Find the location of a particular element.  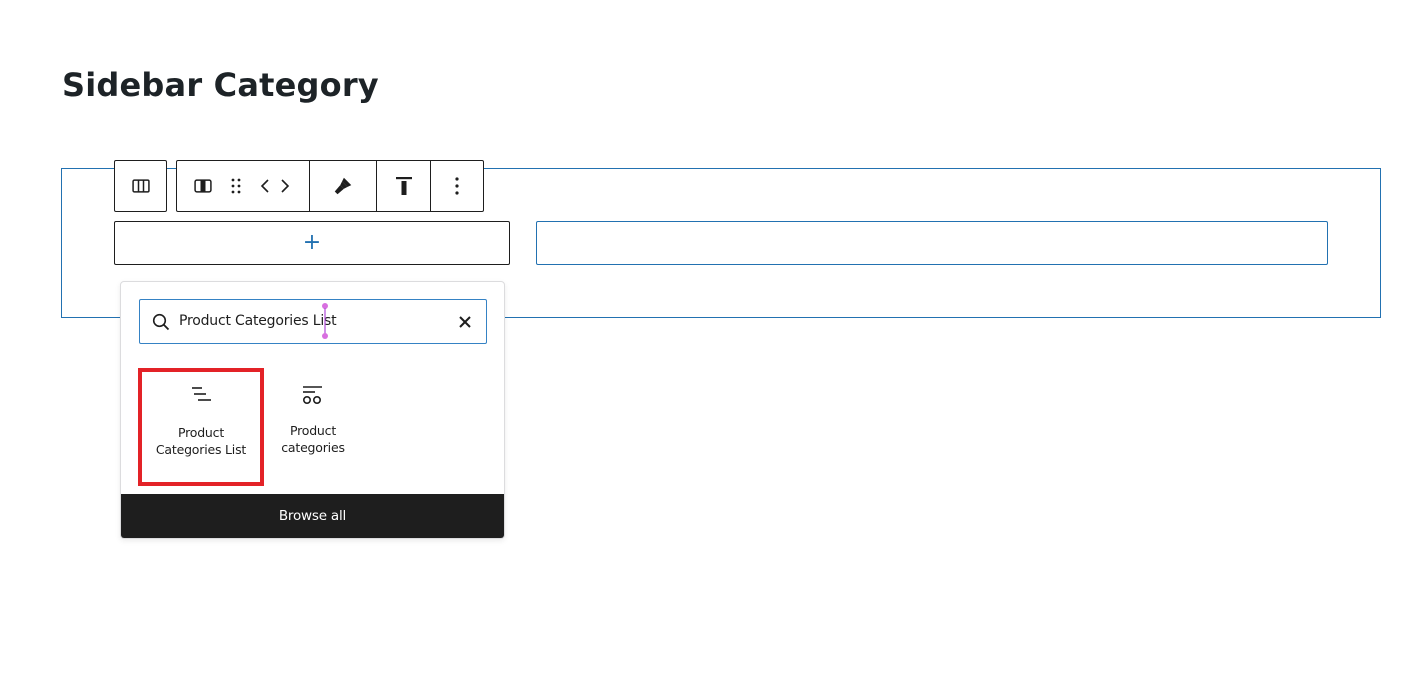

vertical-align-button is located at coordinates (403, 186).